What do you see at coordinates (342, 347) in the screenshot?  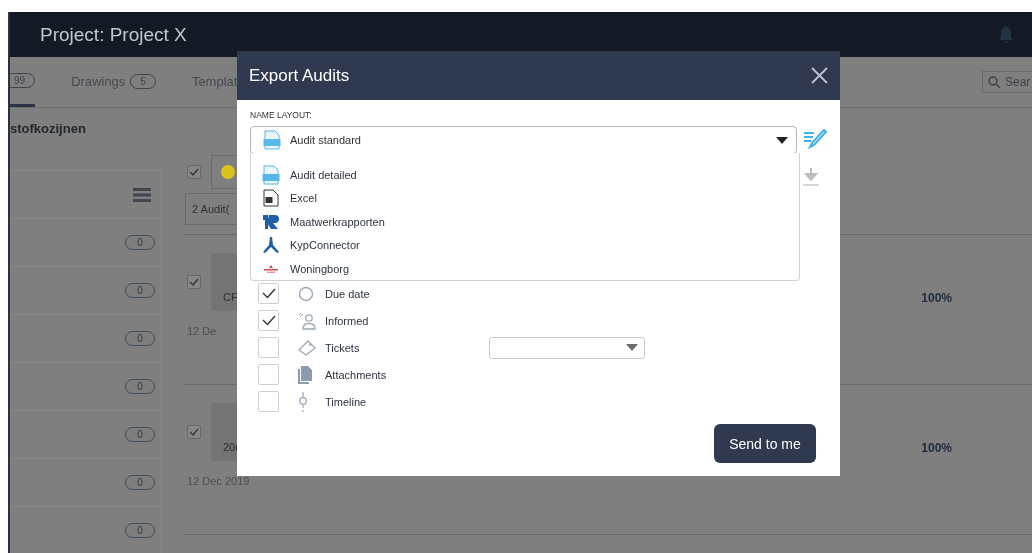 I see `option-label: Tickets` at bounding box center [342, 347].